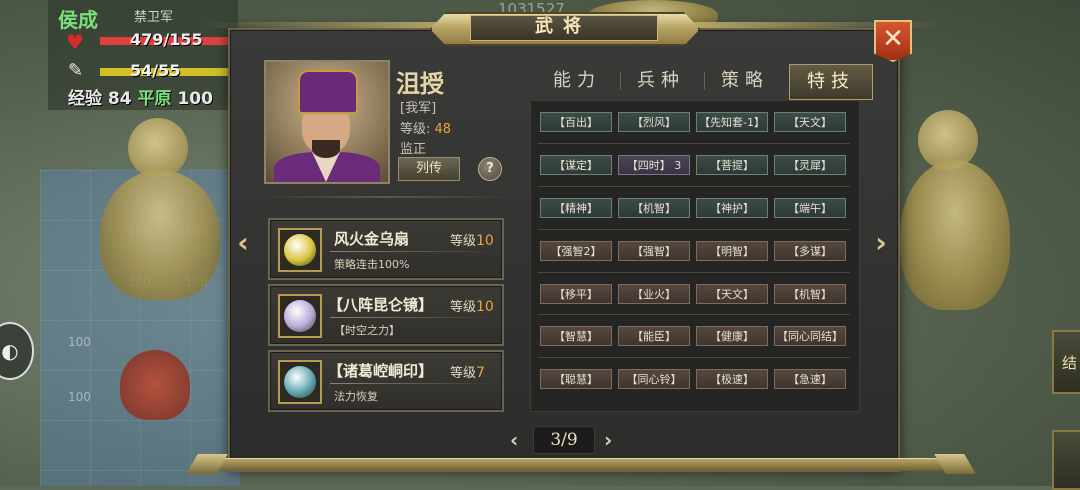 This screenshot has width=1080, height=490. Describe the element at coordinates (166, 39) in the screenshot. I see `hp-value: 479/155` at that location.